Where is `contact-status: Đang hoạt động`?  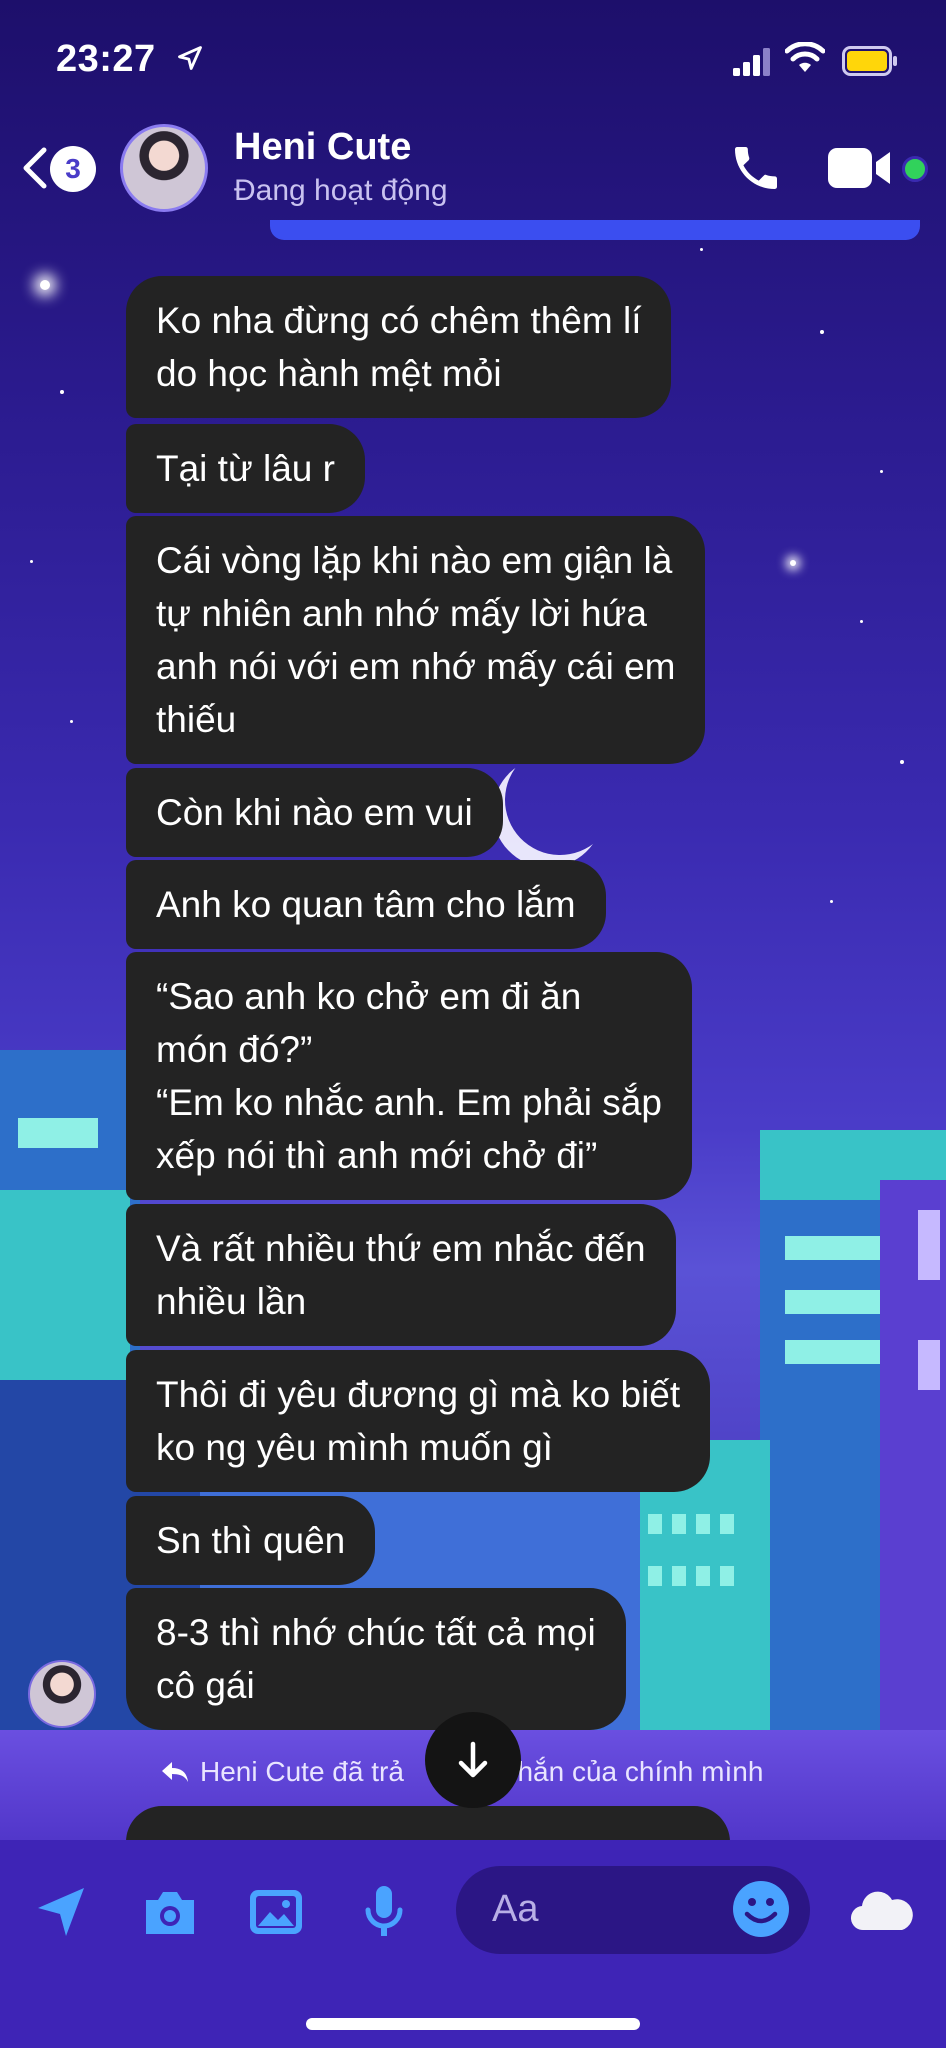
contact-status: Đang hoạt động is located at coordinates (341, 190).